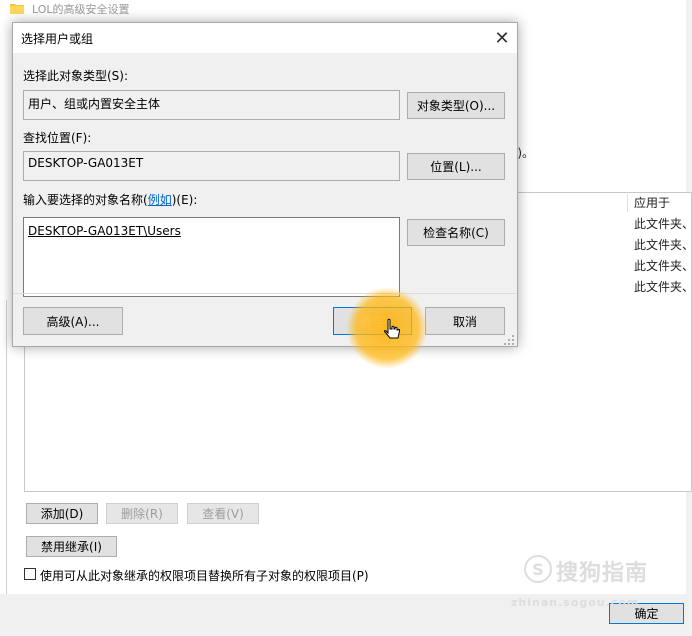 Image resolution: width=692 pixels, height=636 pixels. Describe the element at coordinates (265, 38) in the screenshot. I see `dialog-titlebar: 选择用户或组 ✕` at that location.